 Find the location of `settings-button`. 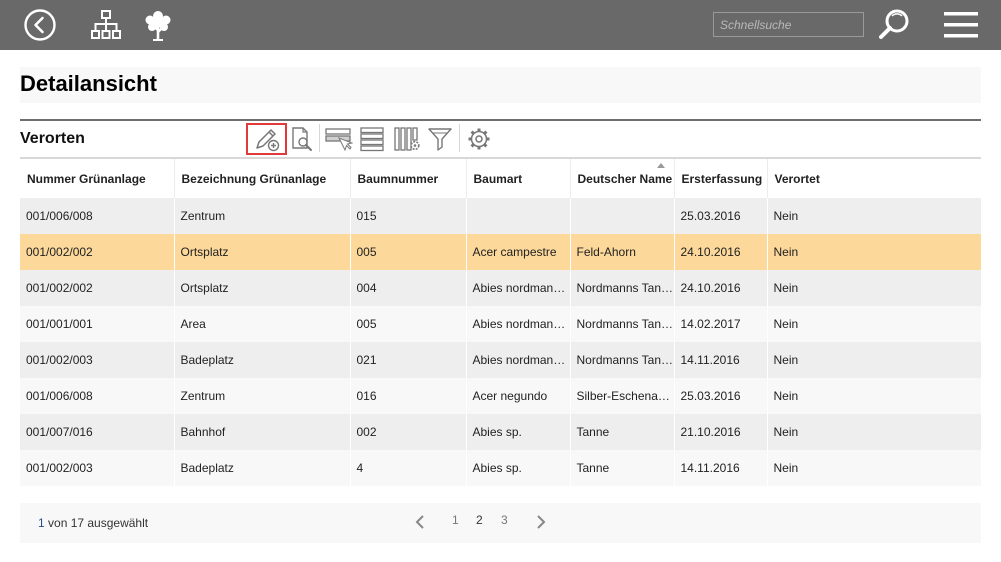

settings-button is located at coordinates (479, 139).